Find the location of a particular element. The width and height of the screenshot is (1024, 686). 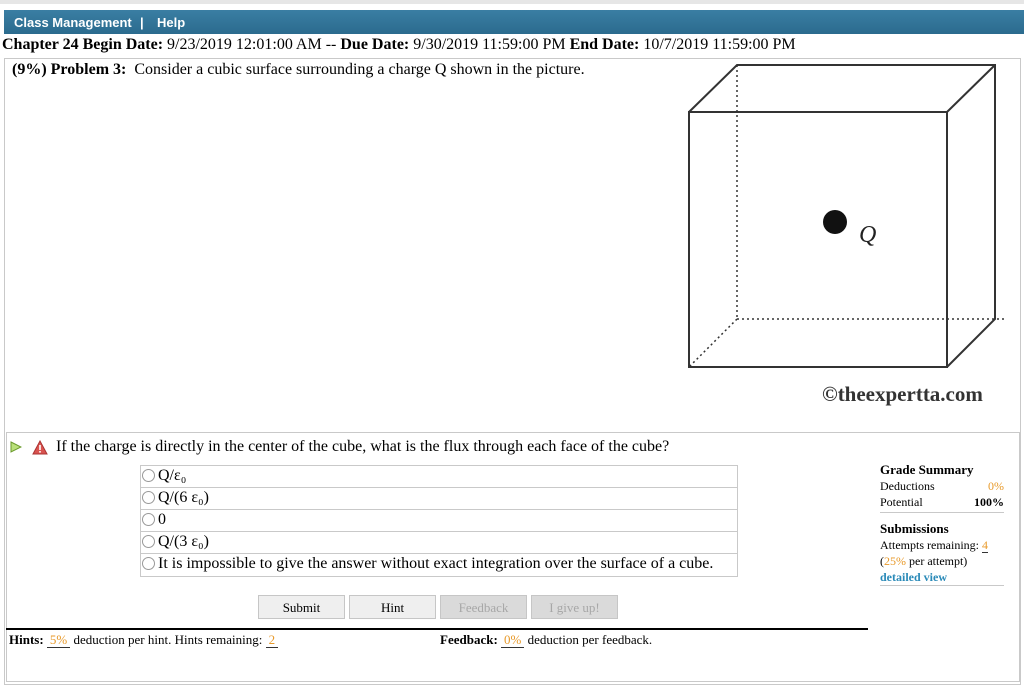

nav-class-management: Class Management is located at coordinates (73, 22).